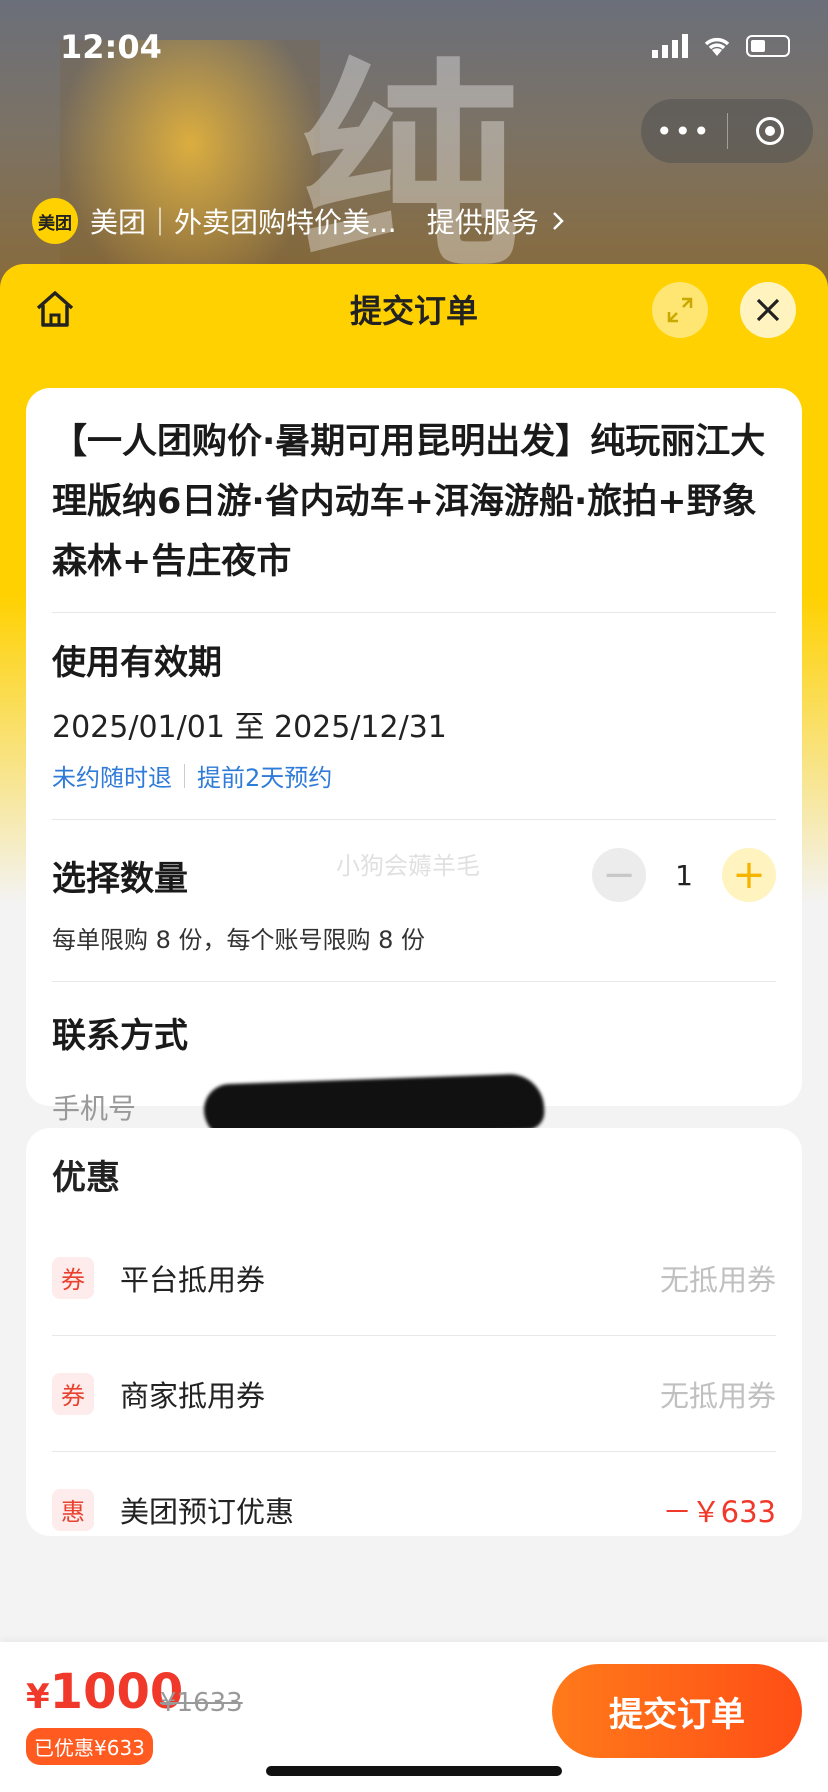 The width and height of the screenshot is (828, 1792). I want to click on mini-program-capsule: •••, so click(727, 131).